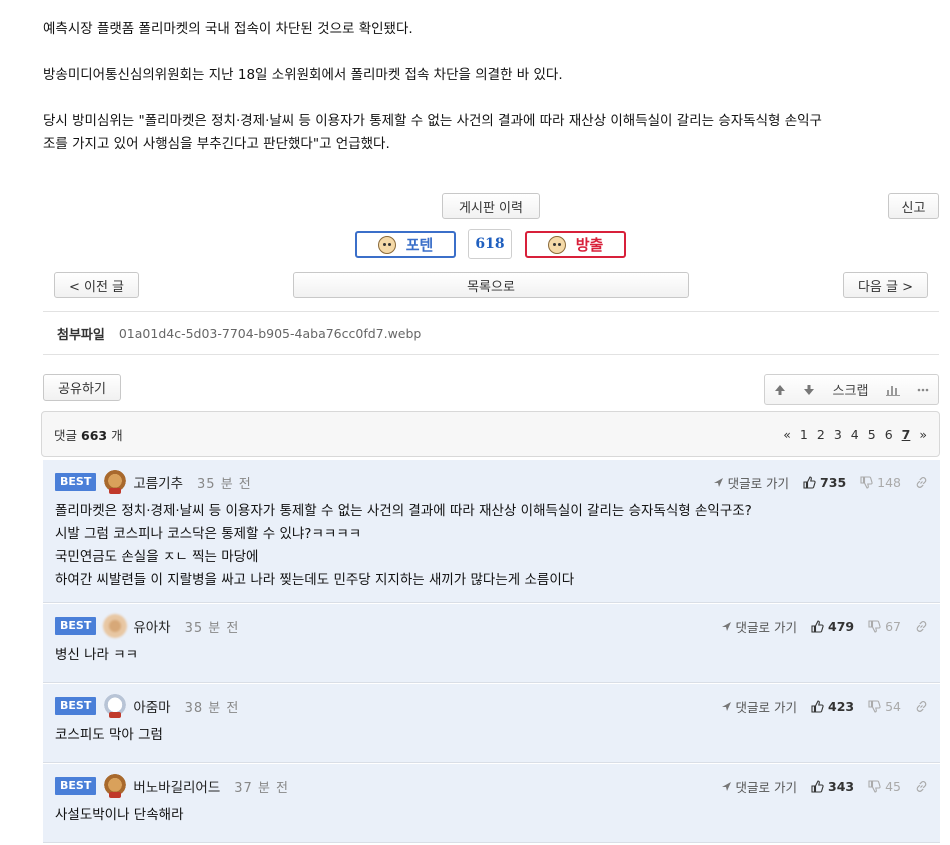 Image resolution: width=950 pixels, height=845 pixels. I want to click on post-toolbar: 스크랩, so click(851, 389).